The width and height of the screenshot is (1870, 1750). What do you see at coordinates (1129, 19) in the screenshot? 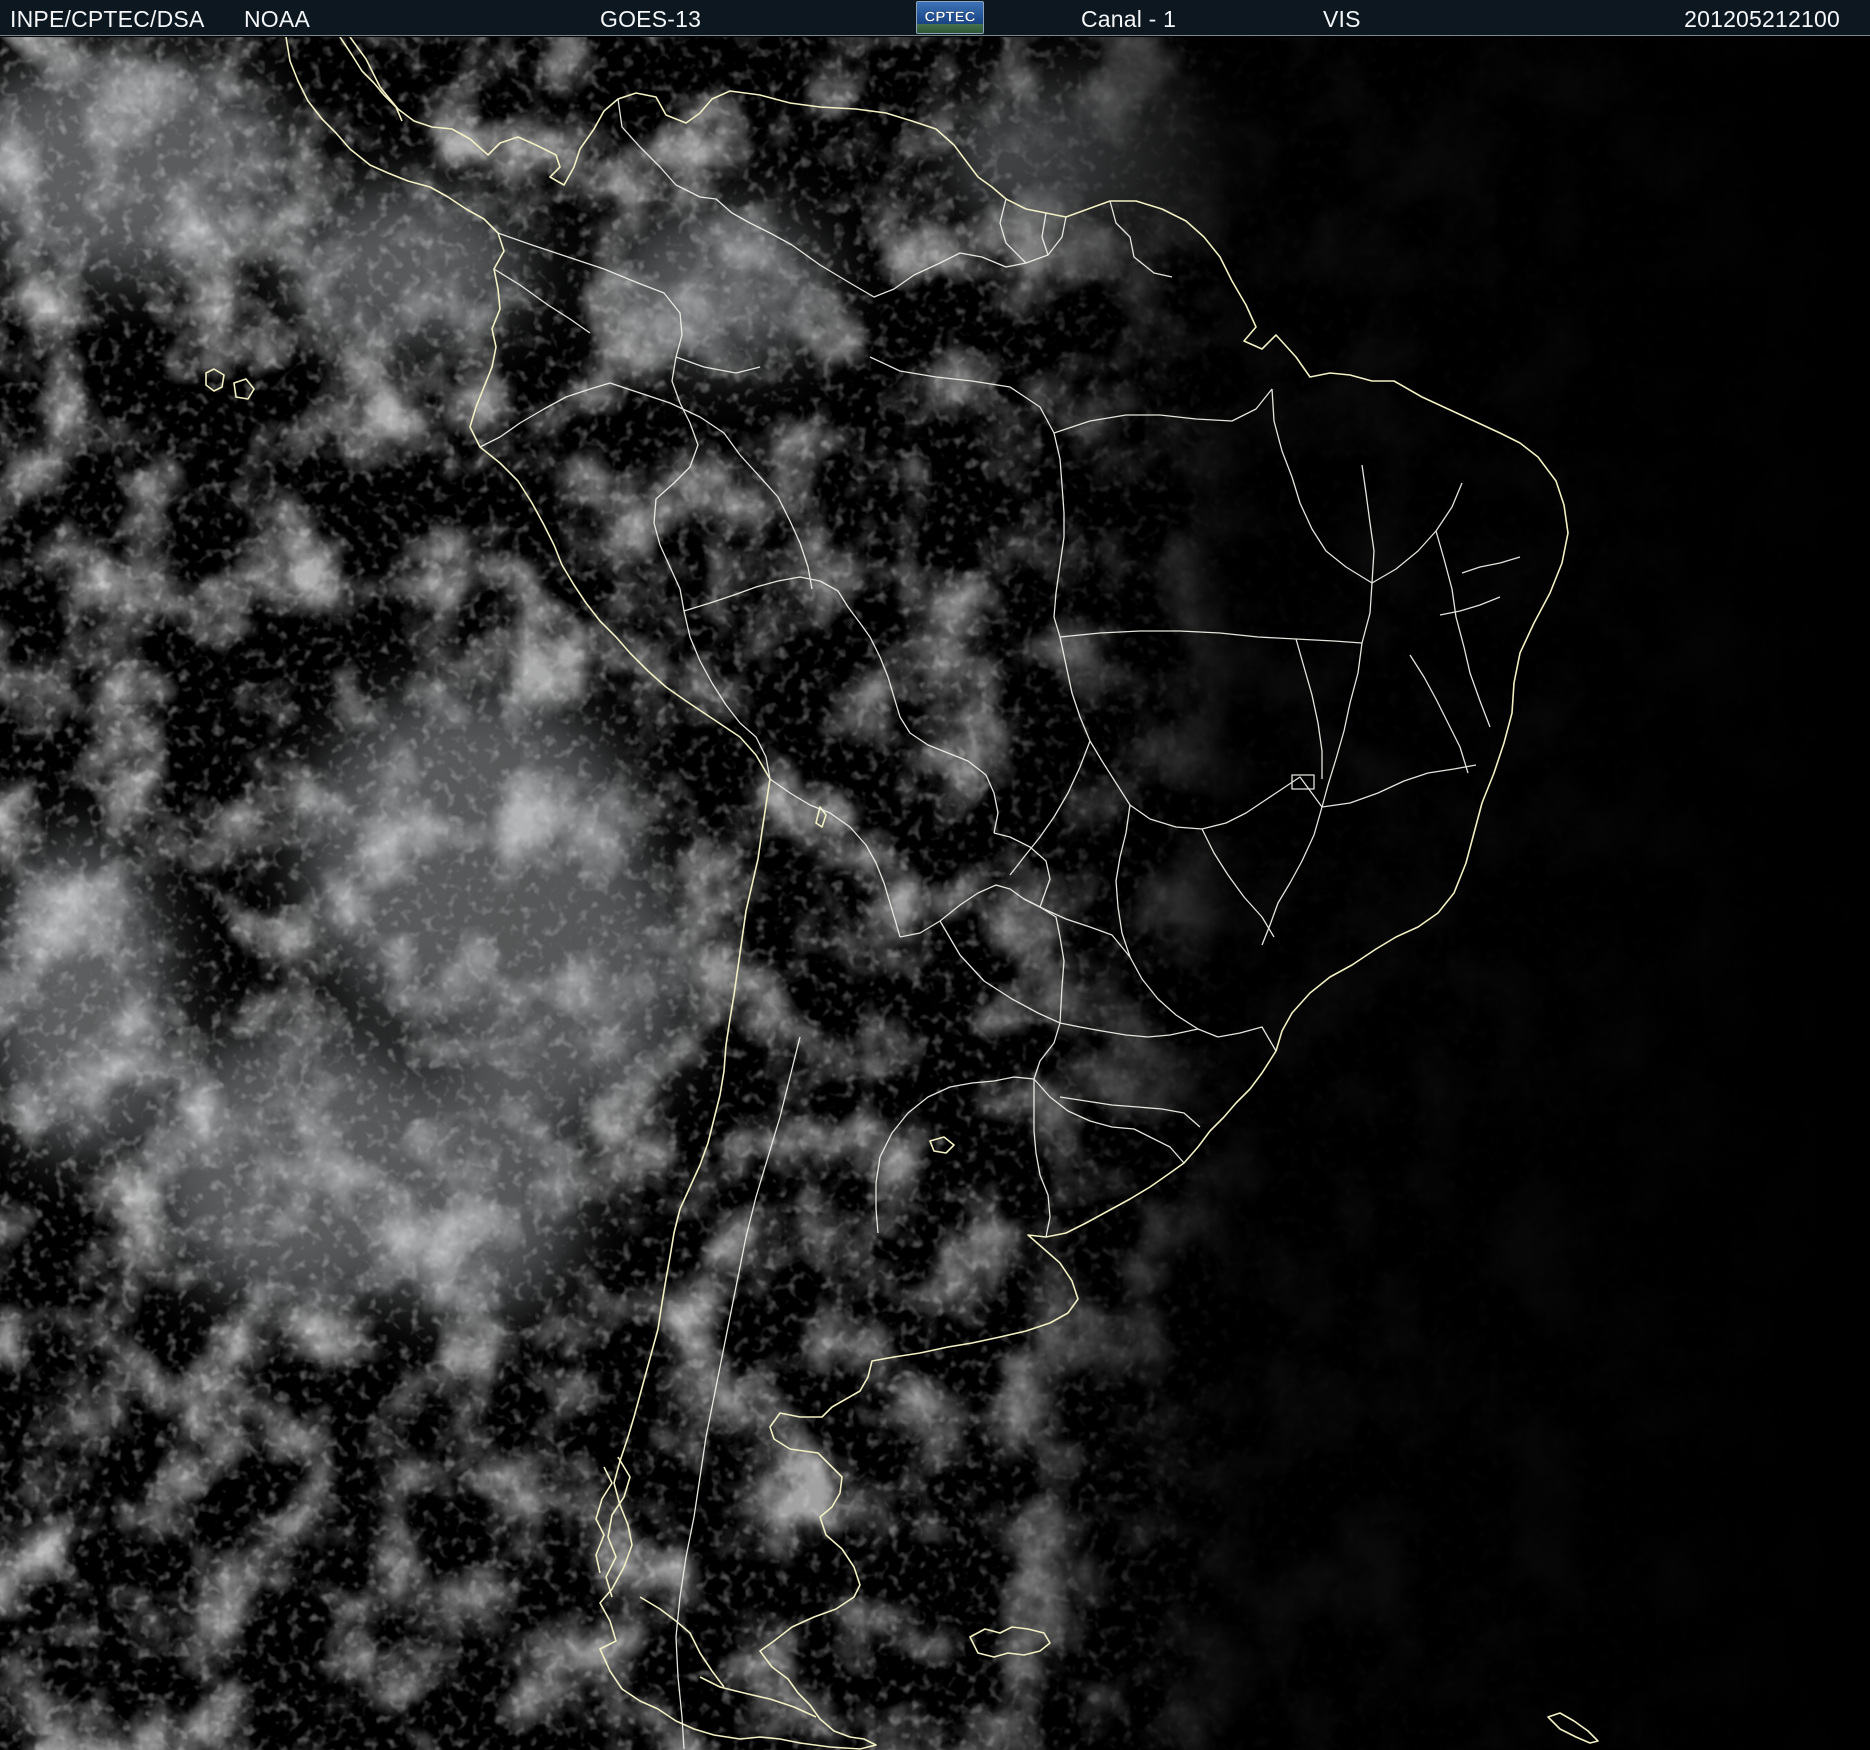
I see `channel-label: Canal - 1` at bounding box center [1129, 19].